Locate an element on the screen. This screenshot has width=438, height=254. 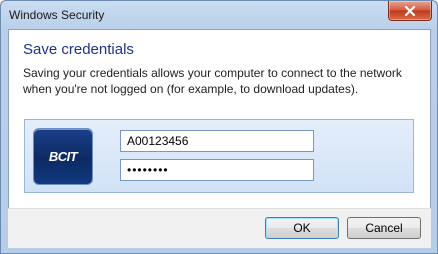
window-title: Windows Security is located at coordinates (57, 15).